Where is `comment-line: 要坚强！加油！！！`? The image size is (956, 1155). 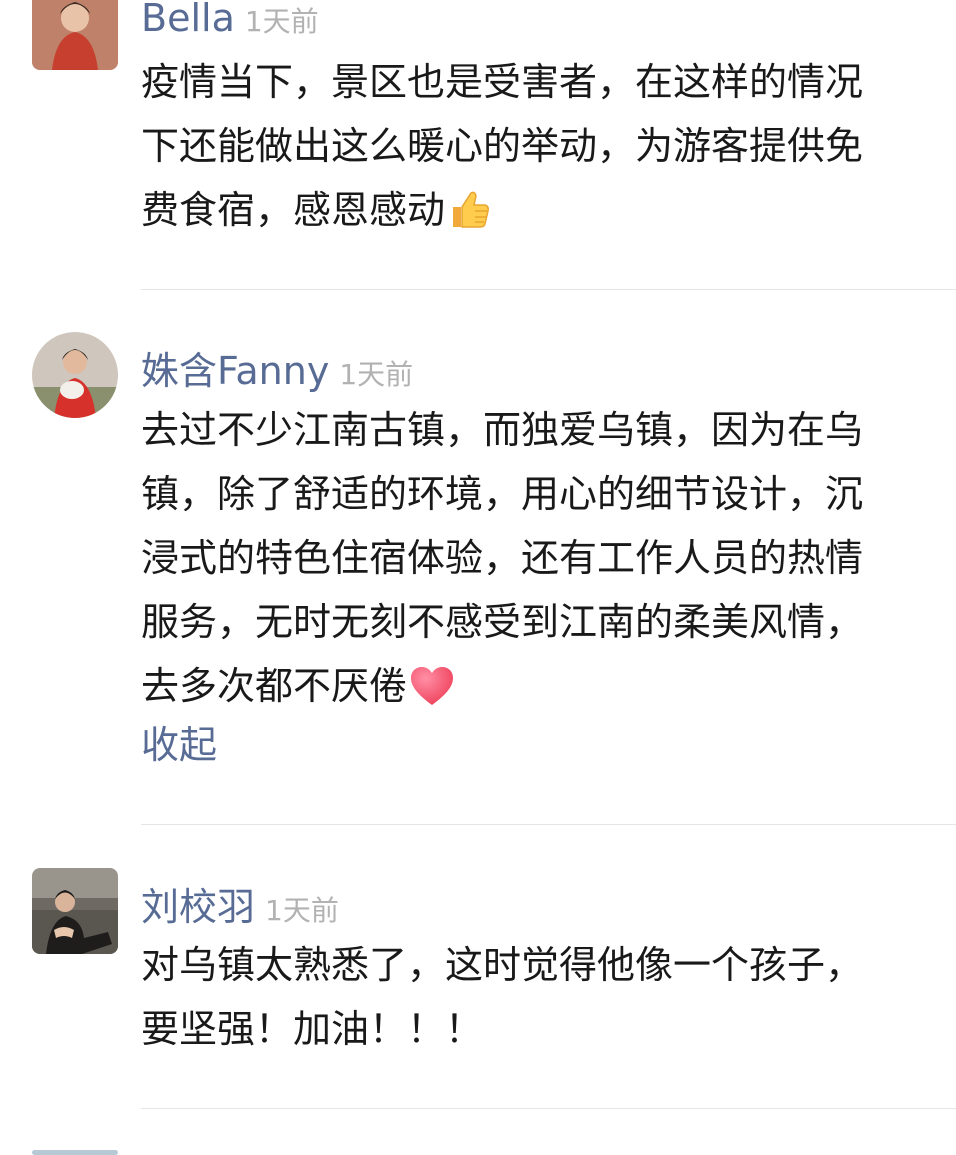 comment-line: 要坚强！加油！！！ is located at coordinates (312, 1029).